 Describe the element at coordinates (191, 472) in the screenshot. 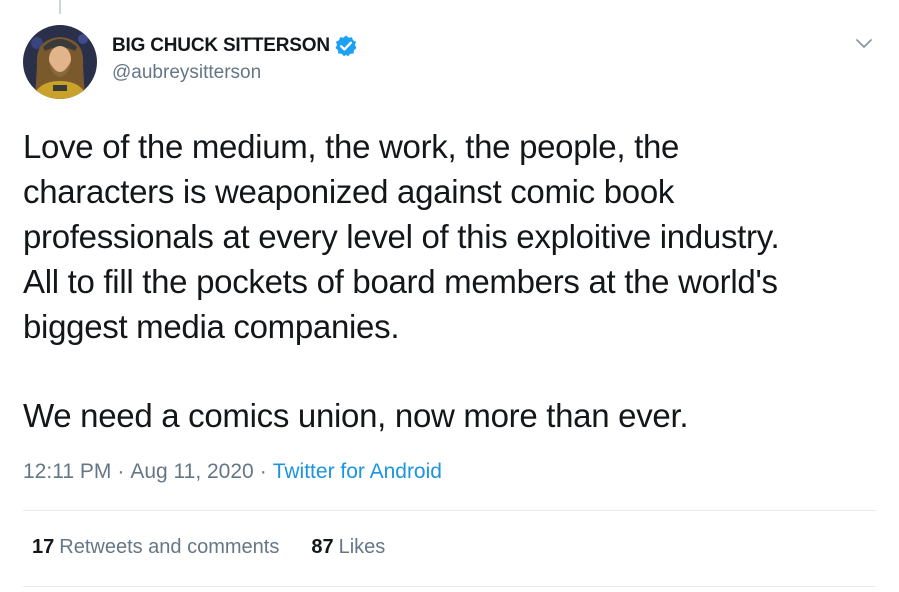

I see `tweet-date: Aug 11, 2020` at that location.